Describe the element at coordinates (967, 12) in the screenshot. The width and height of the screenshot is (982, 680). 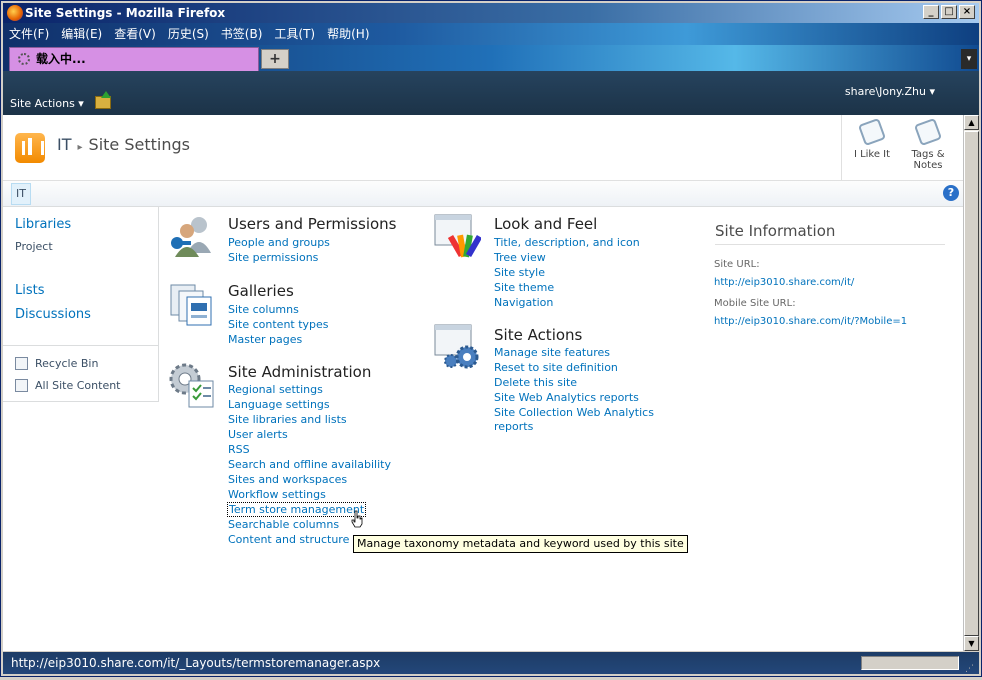
I see `close-button: ×` at that location.